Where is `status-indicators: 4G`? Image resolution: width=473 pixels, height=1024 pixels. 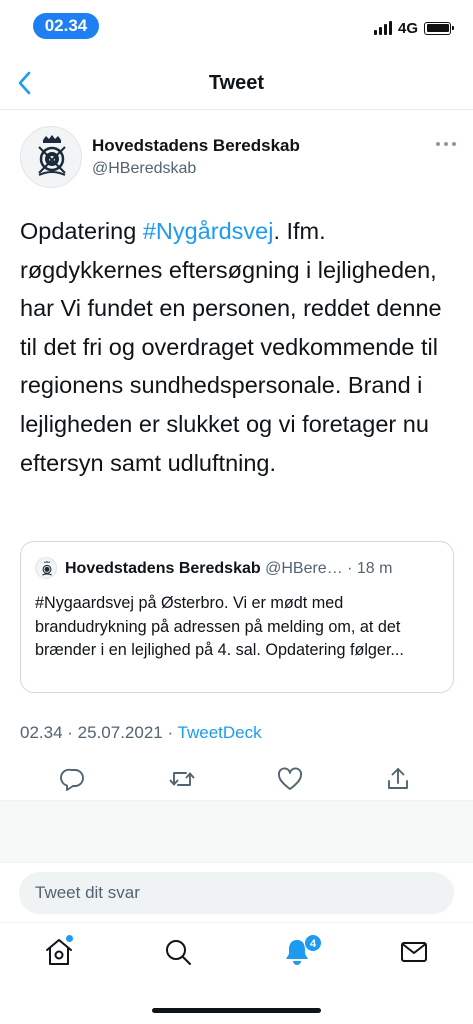
status-indicators: 4G is located at coordinates (413, 28).